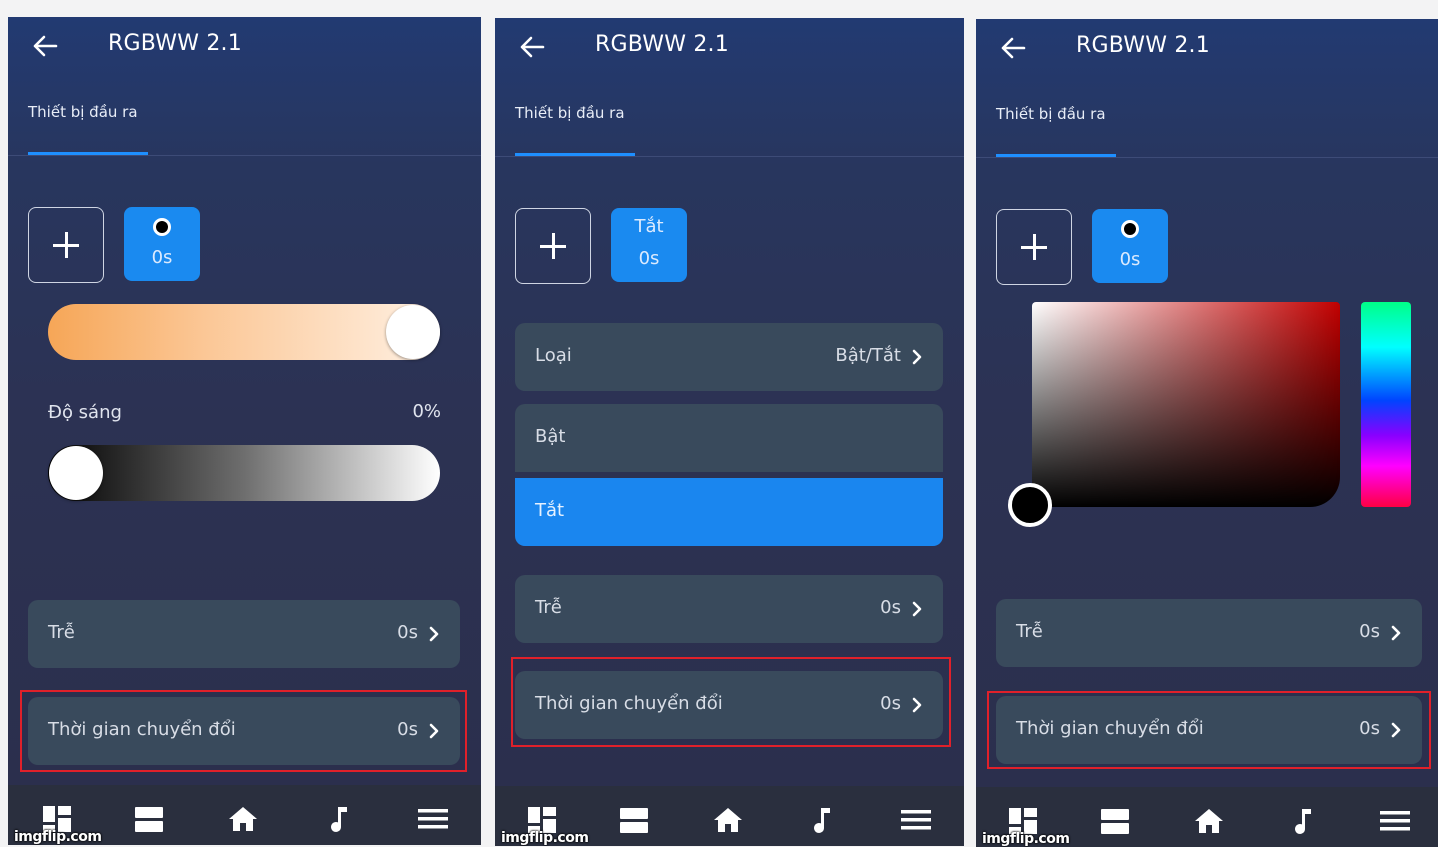 This screenshot has width=1438, height=847. What do you see at coordinates (244, 473) in the screenshot?
I see `brightness-slider` at bounding box center [244, 473].